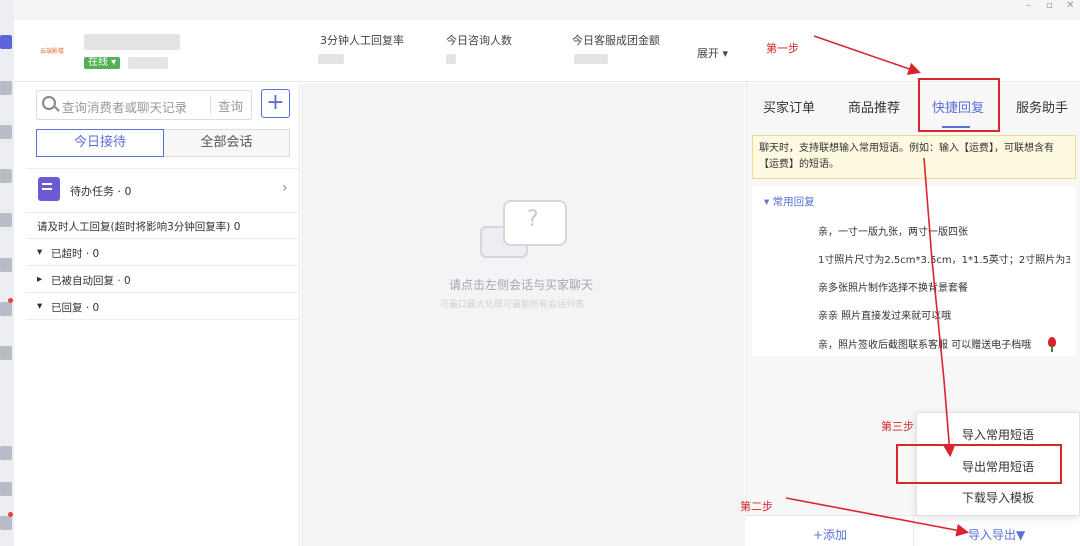 This screenshot has height=546, width=1080. What do you see at coordinates (148, 63) in the screenshot?
I see `account-redacted` at bounding box center [148, 63].